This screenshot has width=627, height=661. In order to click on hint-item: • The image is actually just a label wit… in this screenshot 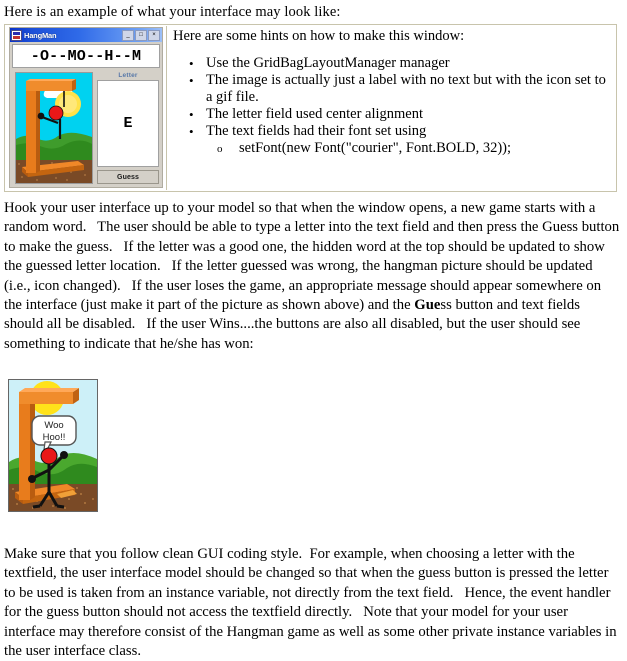, I will do `click(391, 89)`.